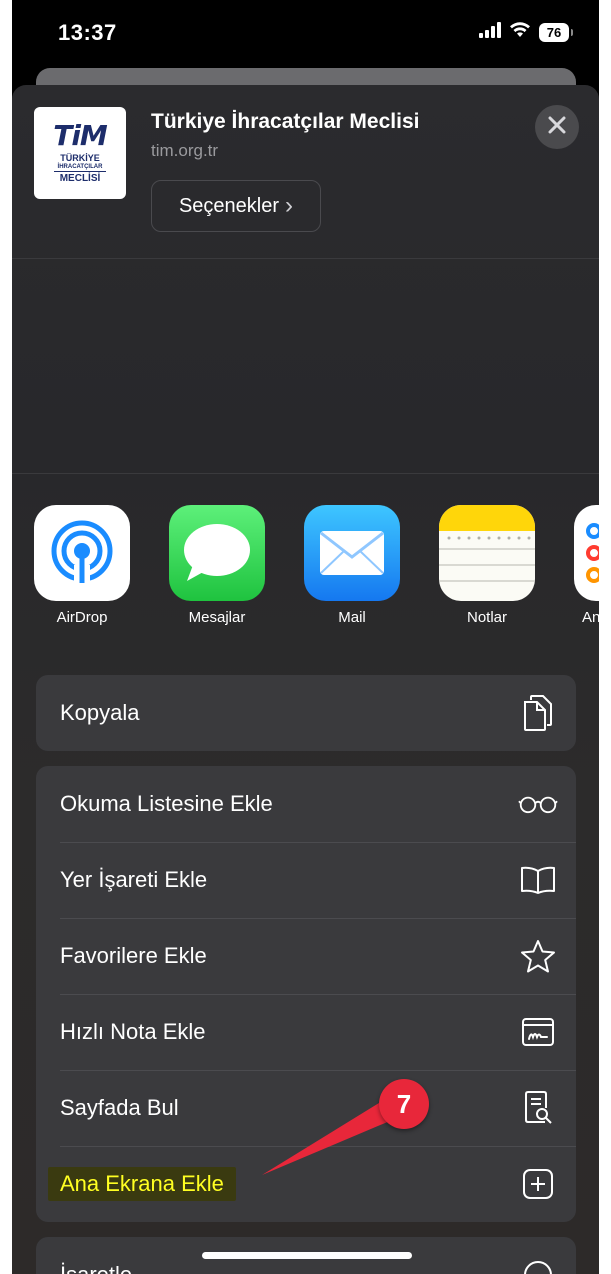 The width and height of the screenshot is (611, 1274). Describe the element at coordinates (142, 1184) in the screenshot. I see `action-label-highlighted: Ana Ekrana Ekle` at that location.